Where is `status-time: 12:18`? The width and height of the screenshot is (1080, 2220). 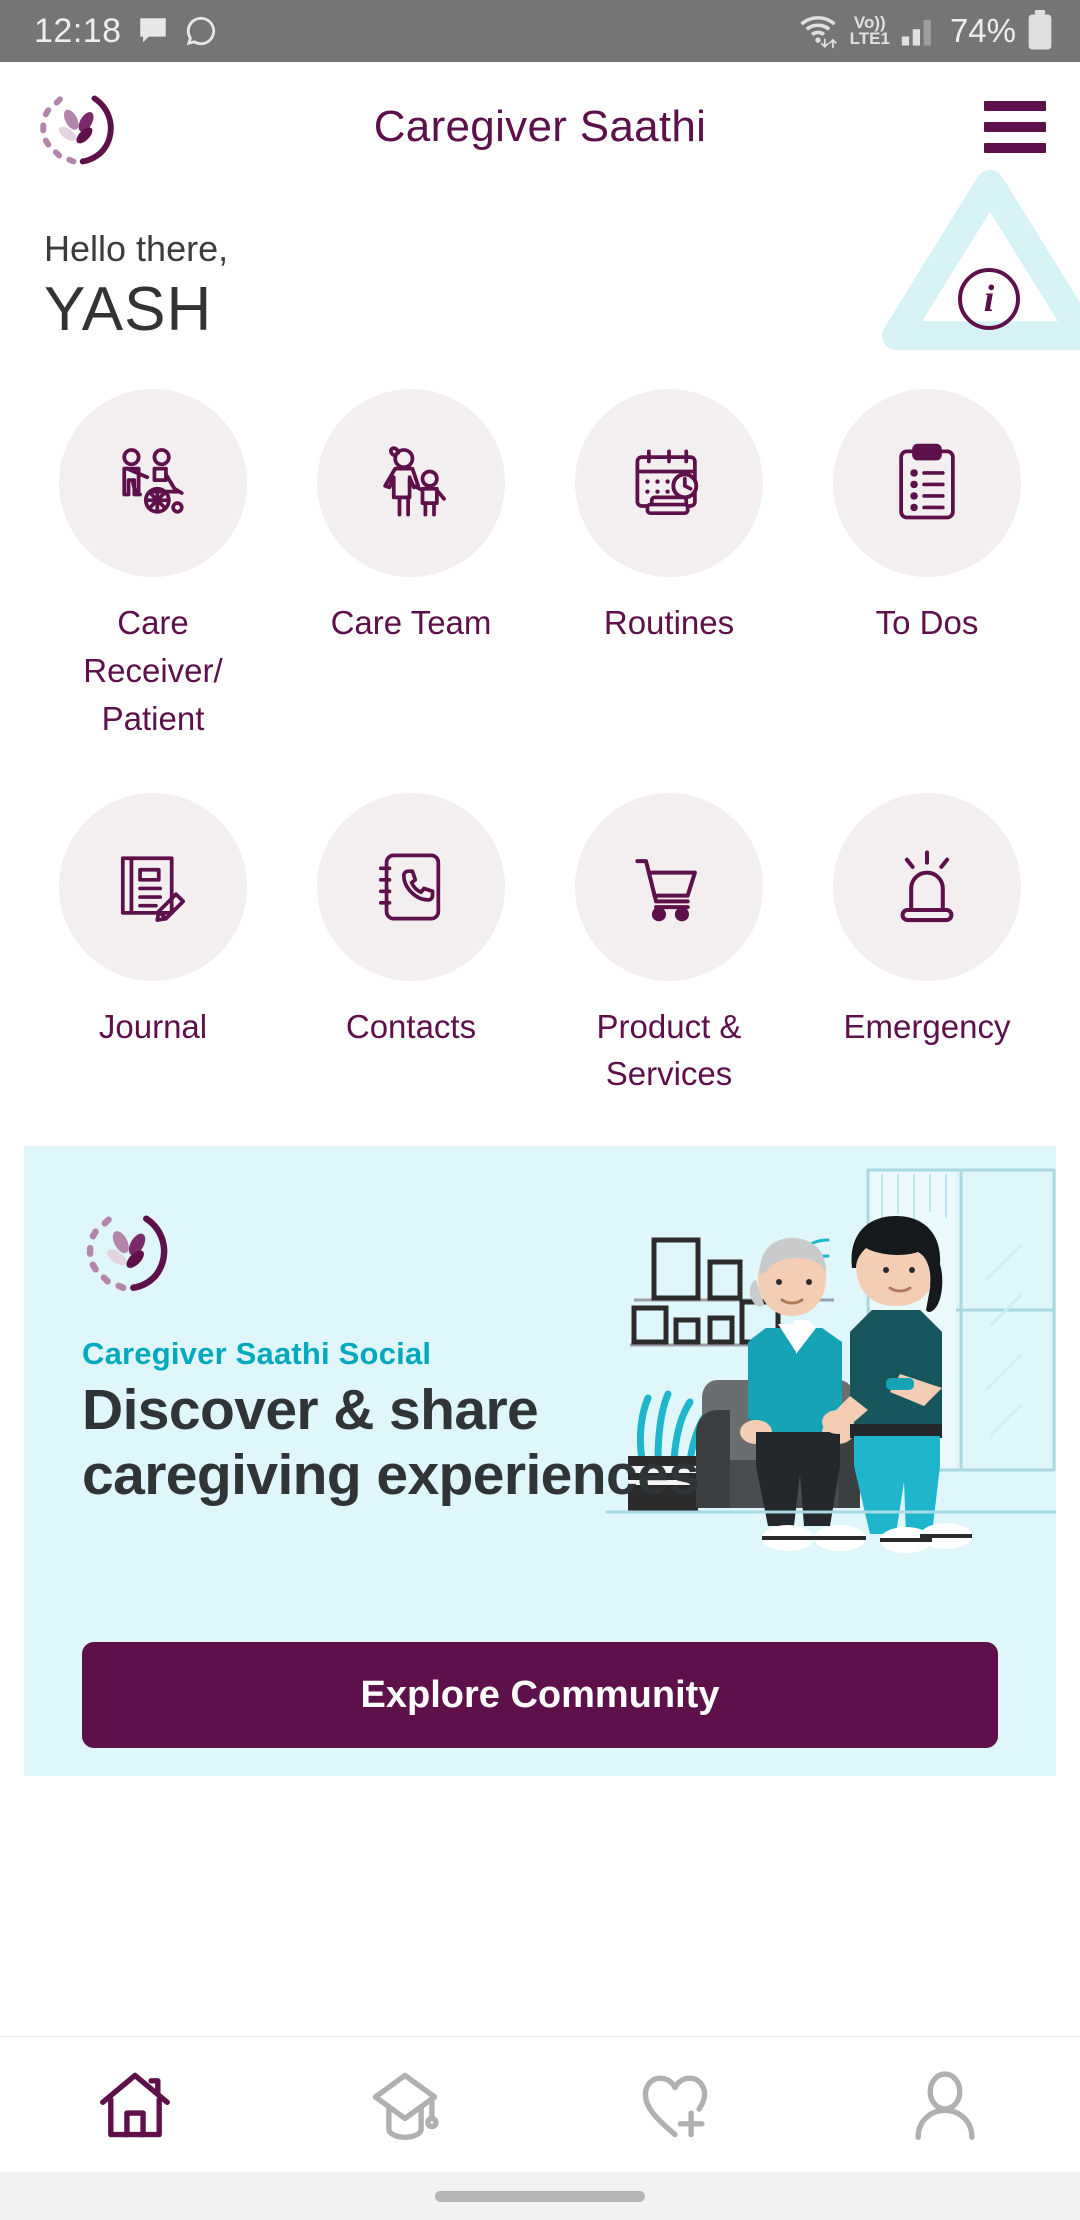 status-time: 12:18 is located at coordinates (78, 30).